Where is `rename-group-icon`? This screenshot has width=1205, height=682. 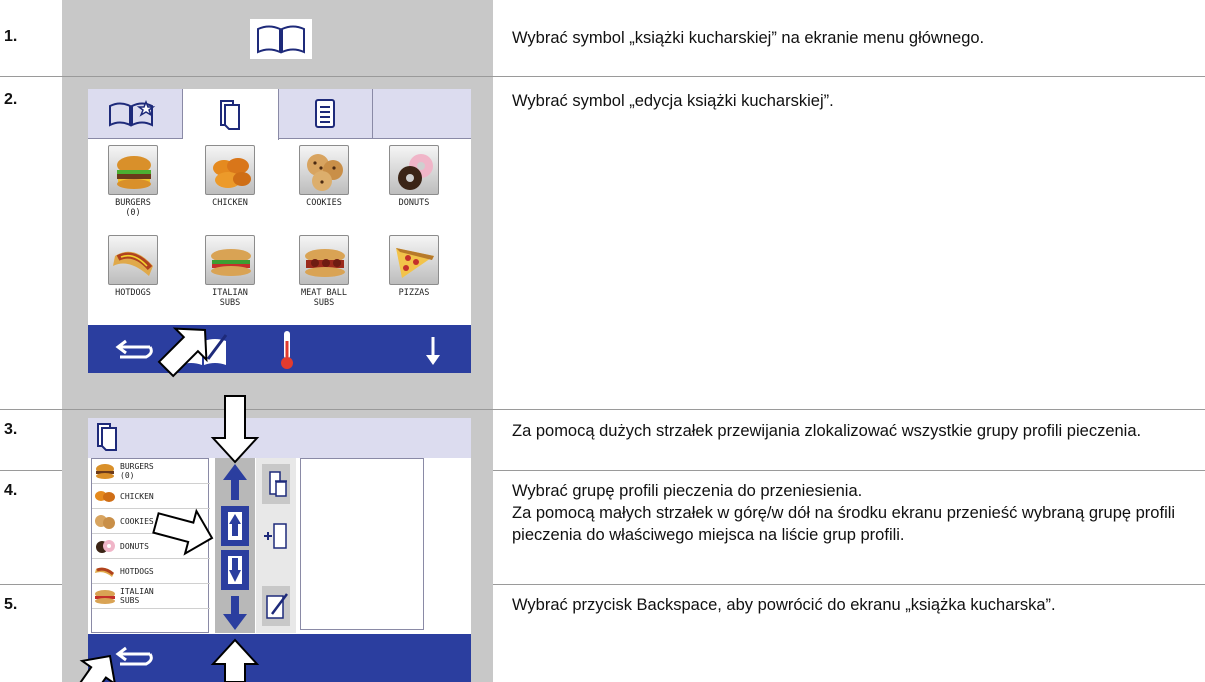 rename-group-icon is located at coordinates (276, 606).